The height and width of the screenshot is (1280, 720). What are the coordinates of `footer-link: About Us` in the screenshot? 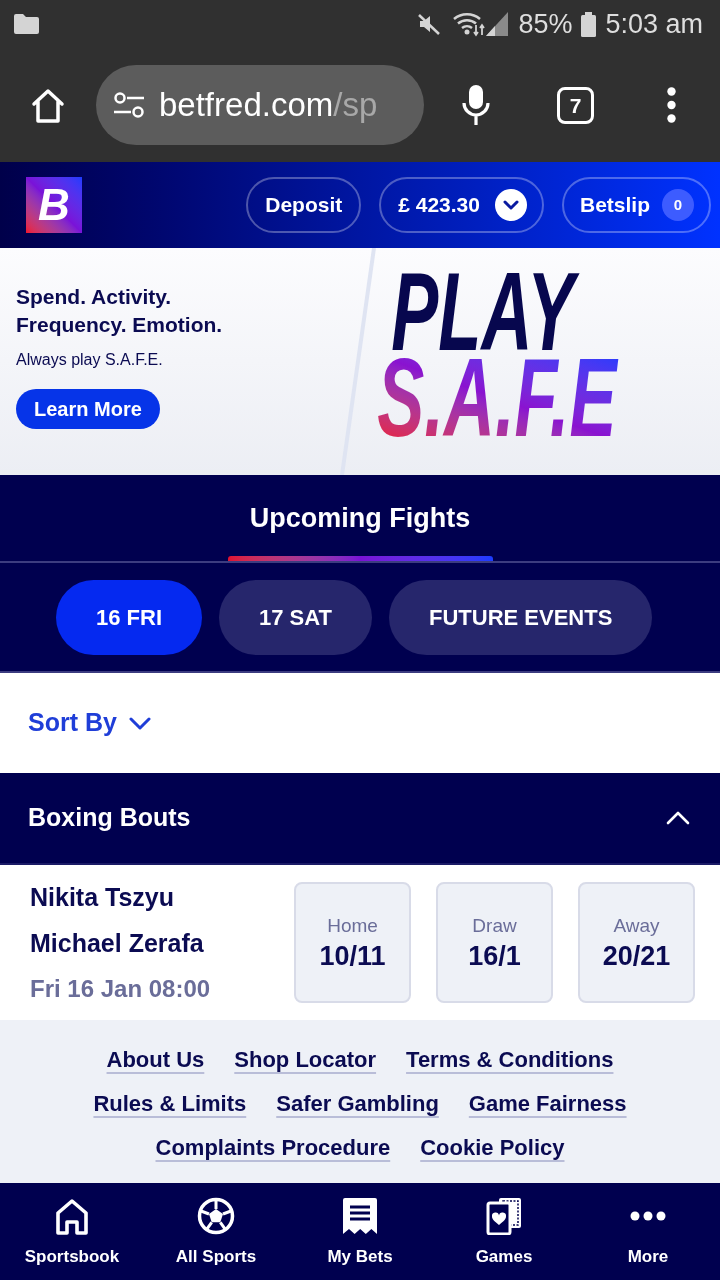 It's located at (155, 1060).